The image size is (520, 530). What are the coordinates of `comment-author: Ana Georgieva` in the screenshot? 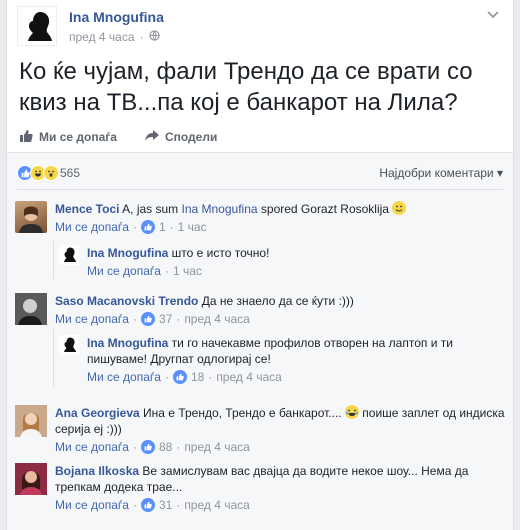 It's located at (97, 413).